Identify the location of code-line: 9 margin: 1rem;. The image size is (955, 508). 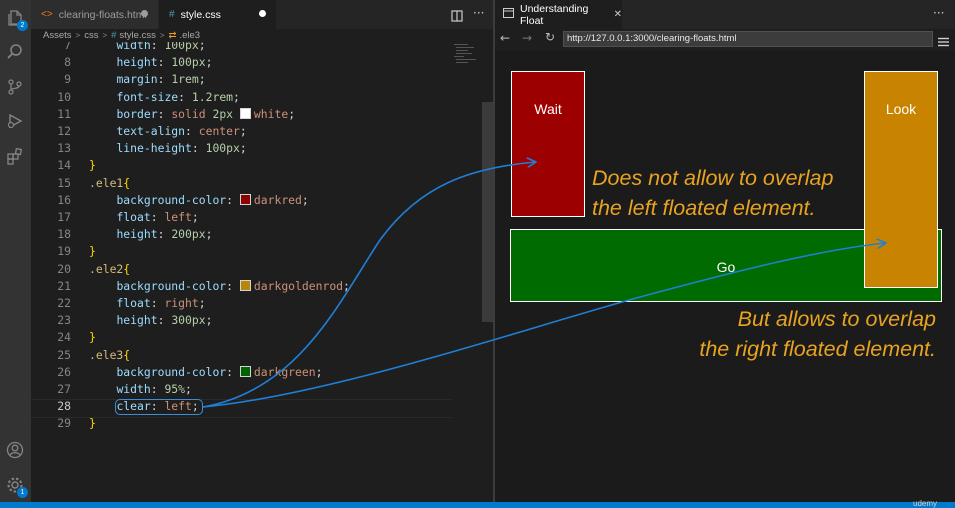
(256, 79).